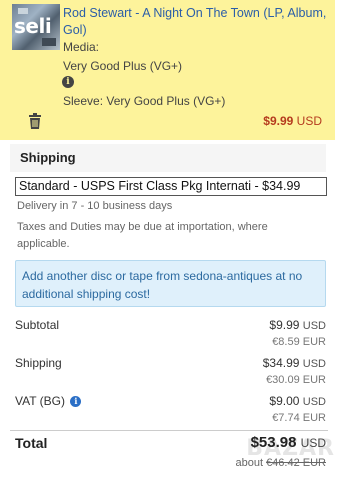  I want to click on vat-label-row: VAT (BG) i, so click(48, 401).